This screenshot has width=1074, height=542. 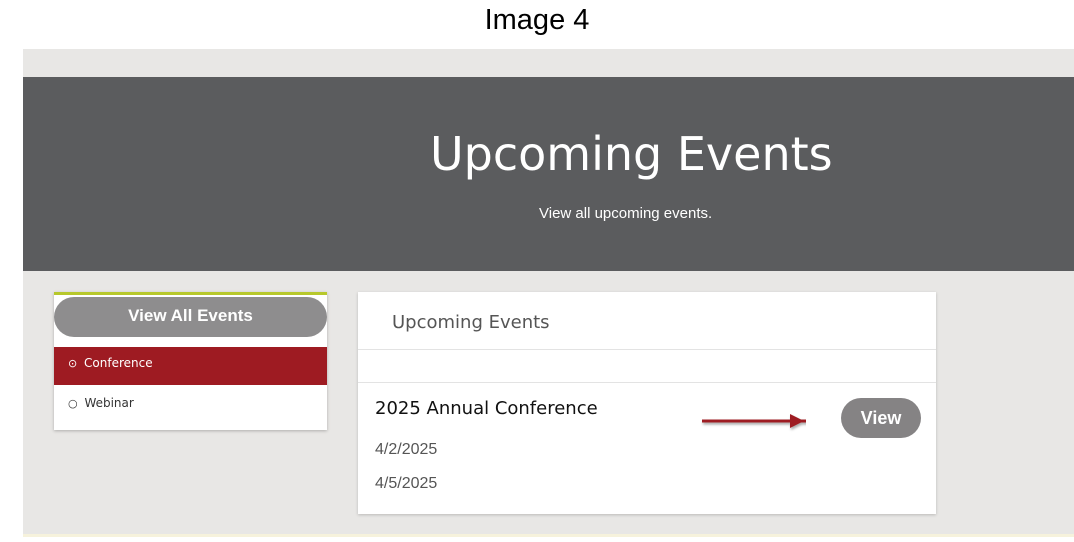 What do you see at coordinates (190, 406) in the screenshot?
I see `category-item-webinar: ○ Webinar` at bounding box center [190, 406].